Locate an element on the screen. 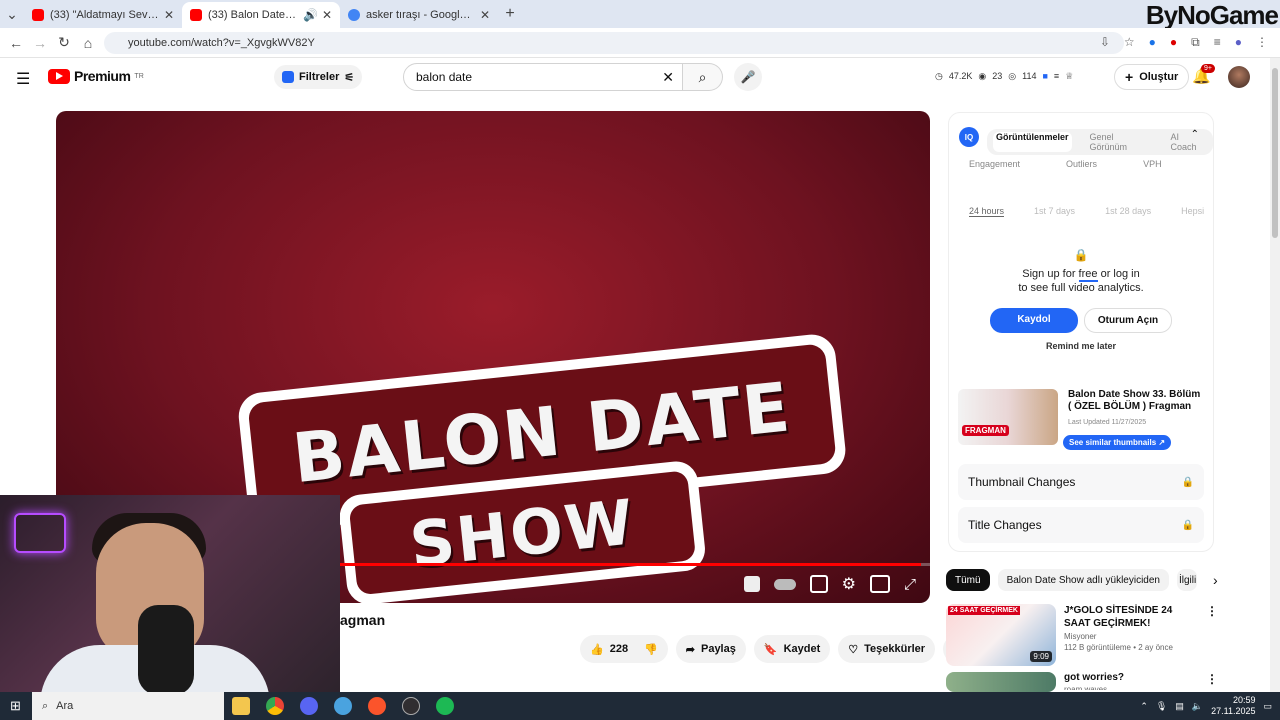 This screenshot has width=1280, height=720. rec-thumbnail: 24 SAAT GEÇİRMEK 9:09 is located at coordinates (1001, 635).